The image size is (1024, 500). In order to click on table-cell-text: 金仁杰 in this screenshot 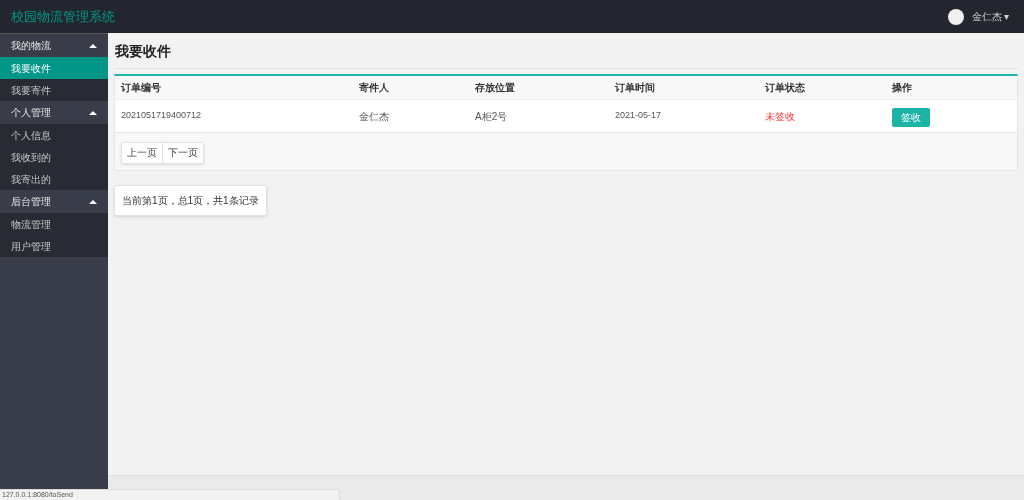, I will do `click(374, 116)`.